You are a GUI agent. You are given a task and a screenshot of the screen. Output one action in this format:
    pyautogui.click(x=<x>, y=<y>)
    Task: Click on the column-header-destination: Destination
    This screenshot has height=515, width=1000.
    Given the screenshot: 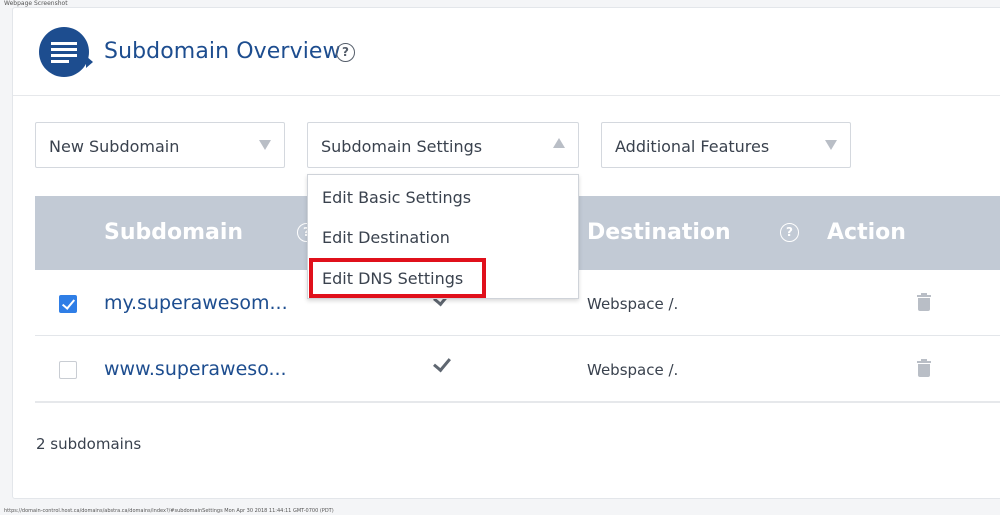 What is the action you would take?
    pyautogui.click(x=659, y=232)
    